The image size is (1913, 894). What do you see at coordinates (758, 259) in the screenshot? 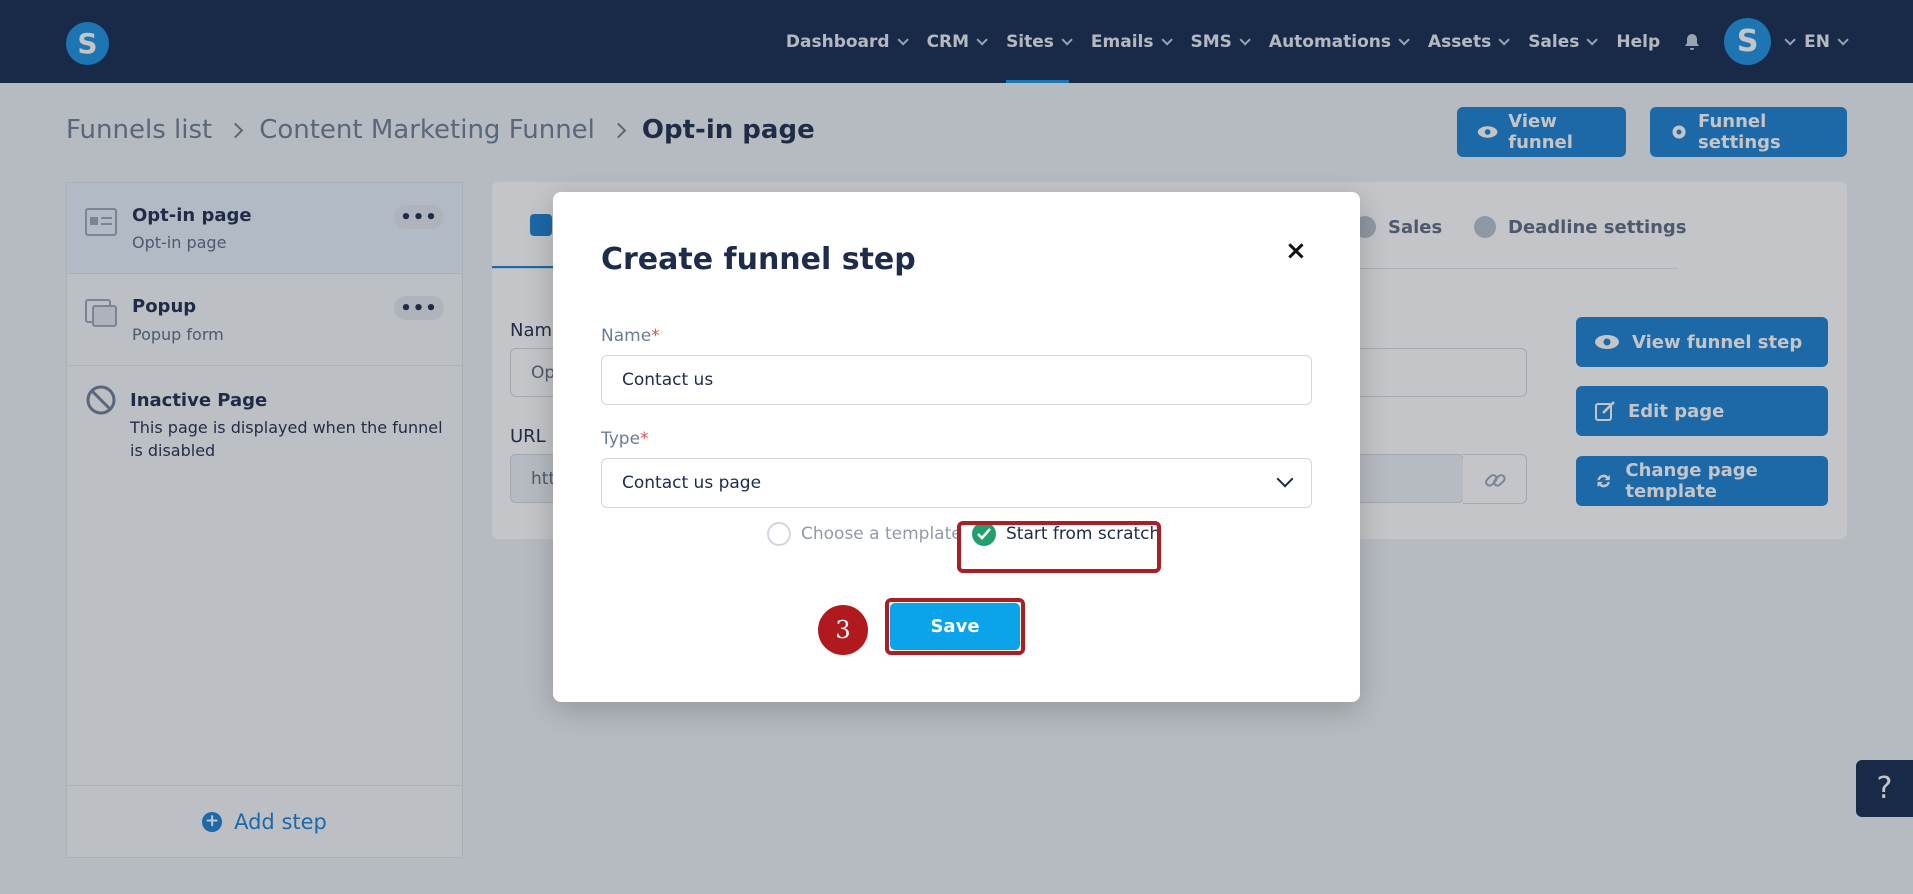
I see `modal-title: Create funnel step` at bounding box center [758, 259].